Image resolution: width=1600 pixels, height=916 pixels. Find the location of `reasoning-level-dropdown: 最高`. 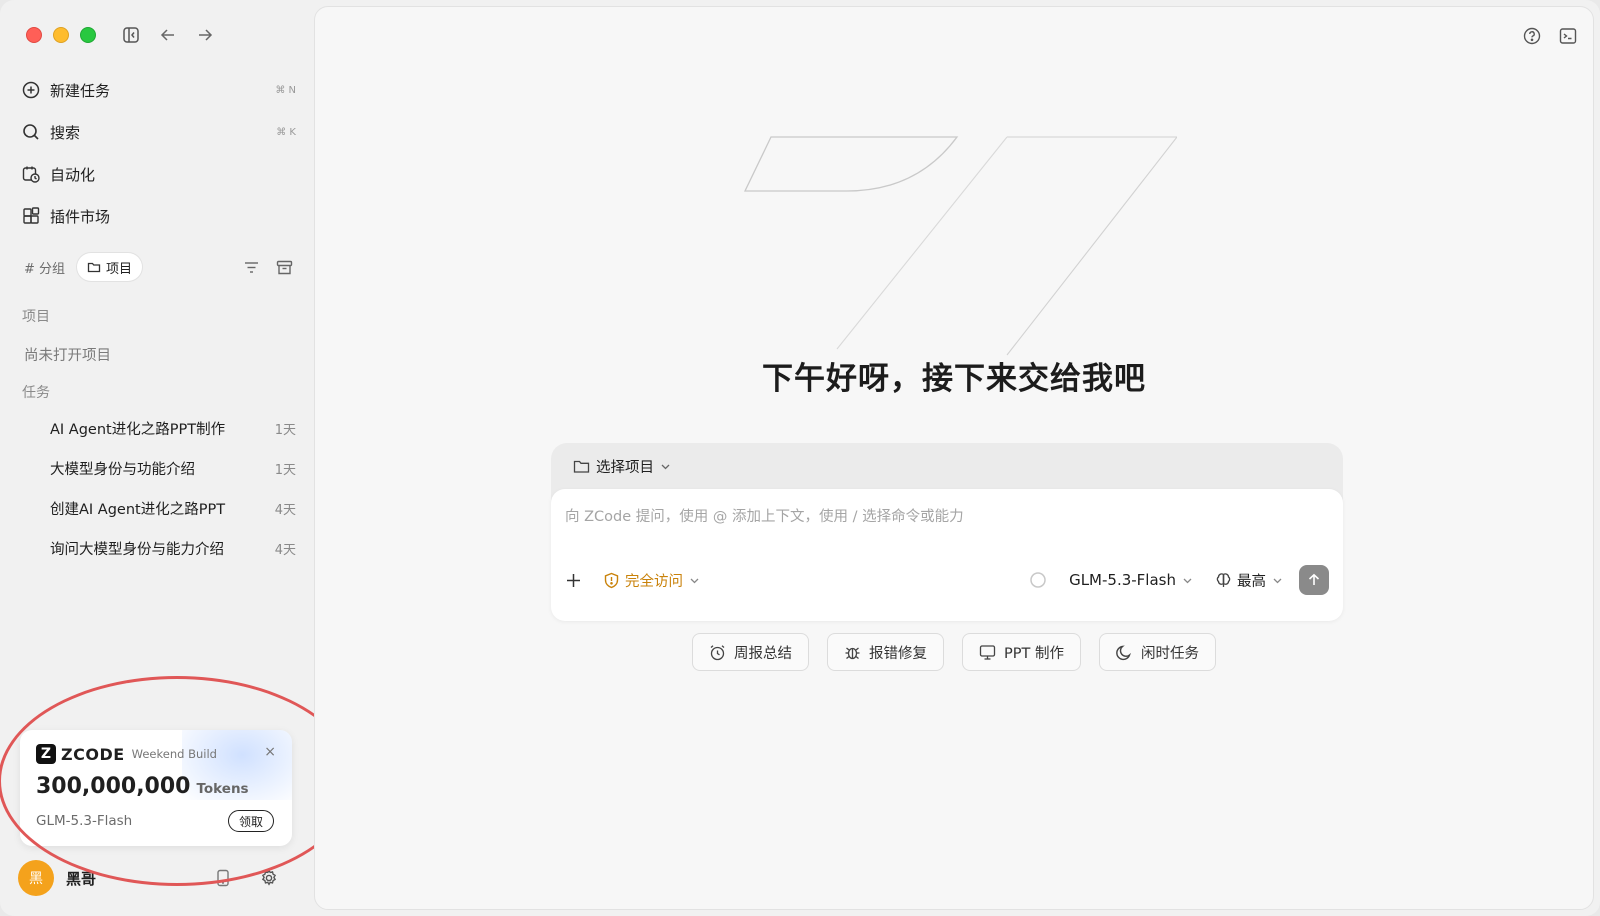

reasoning-level-dropdown: 最高 is located at coordinates (1249, 580).